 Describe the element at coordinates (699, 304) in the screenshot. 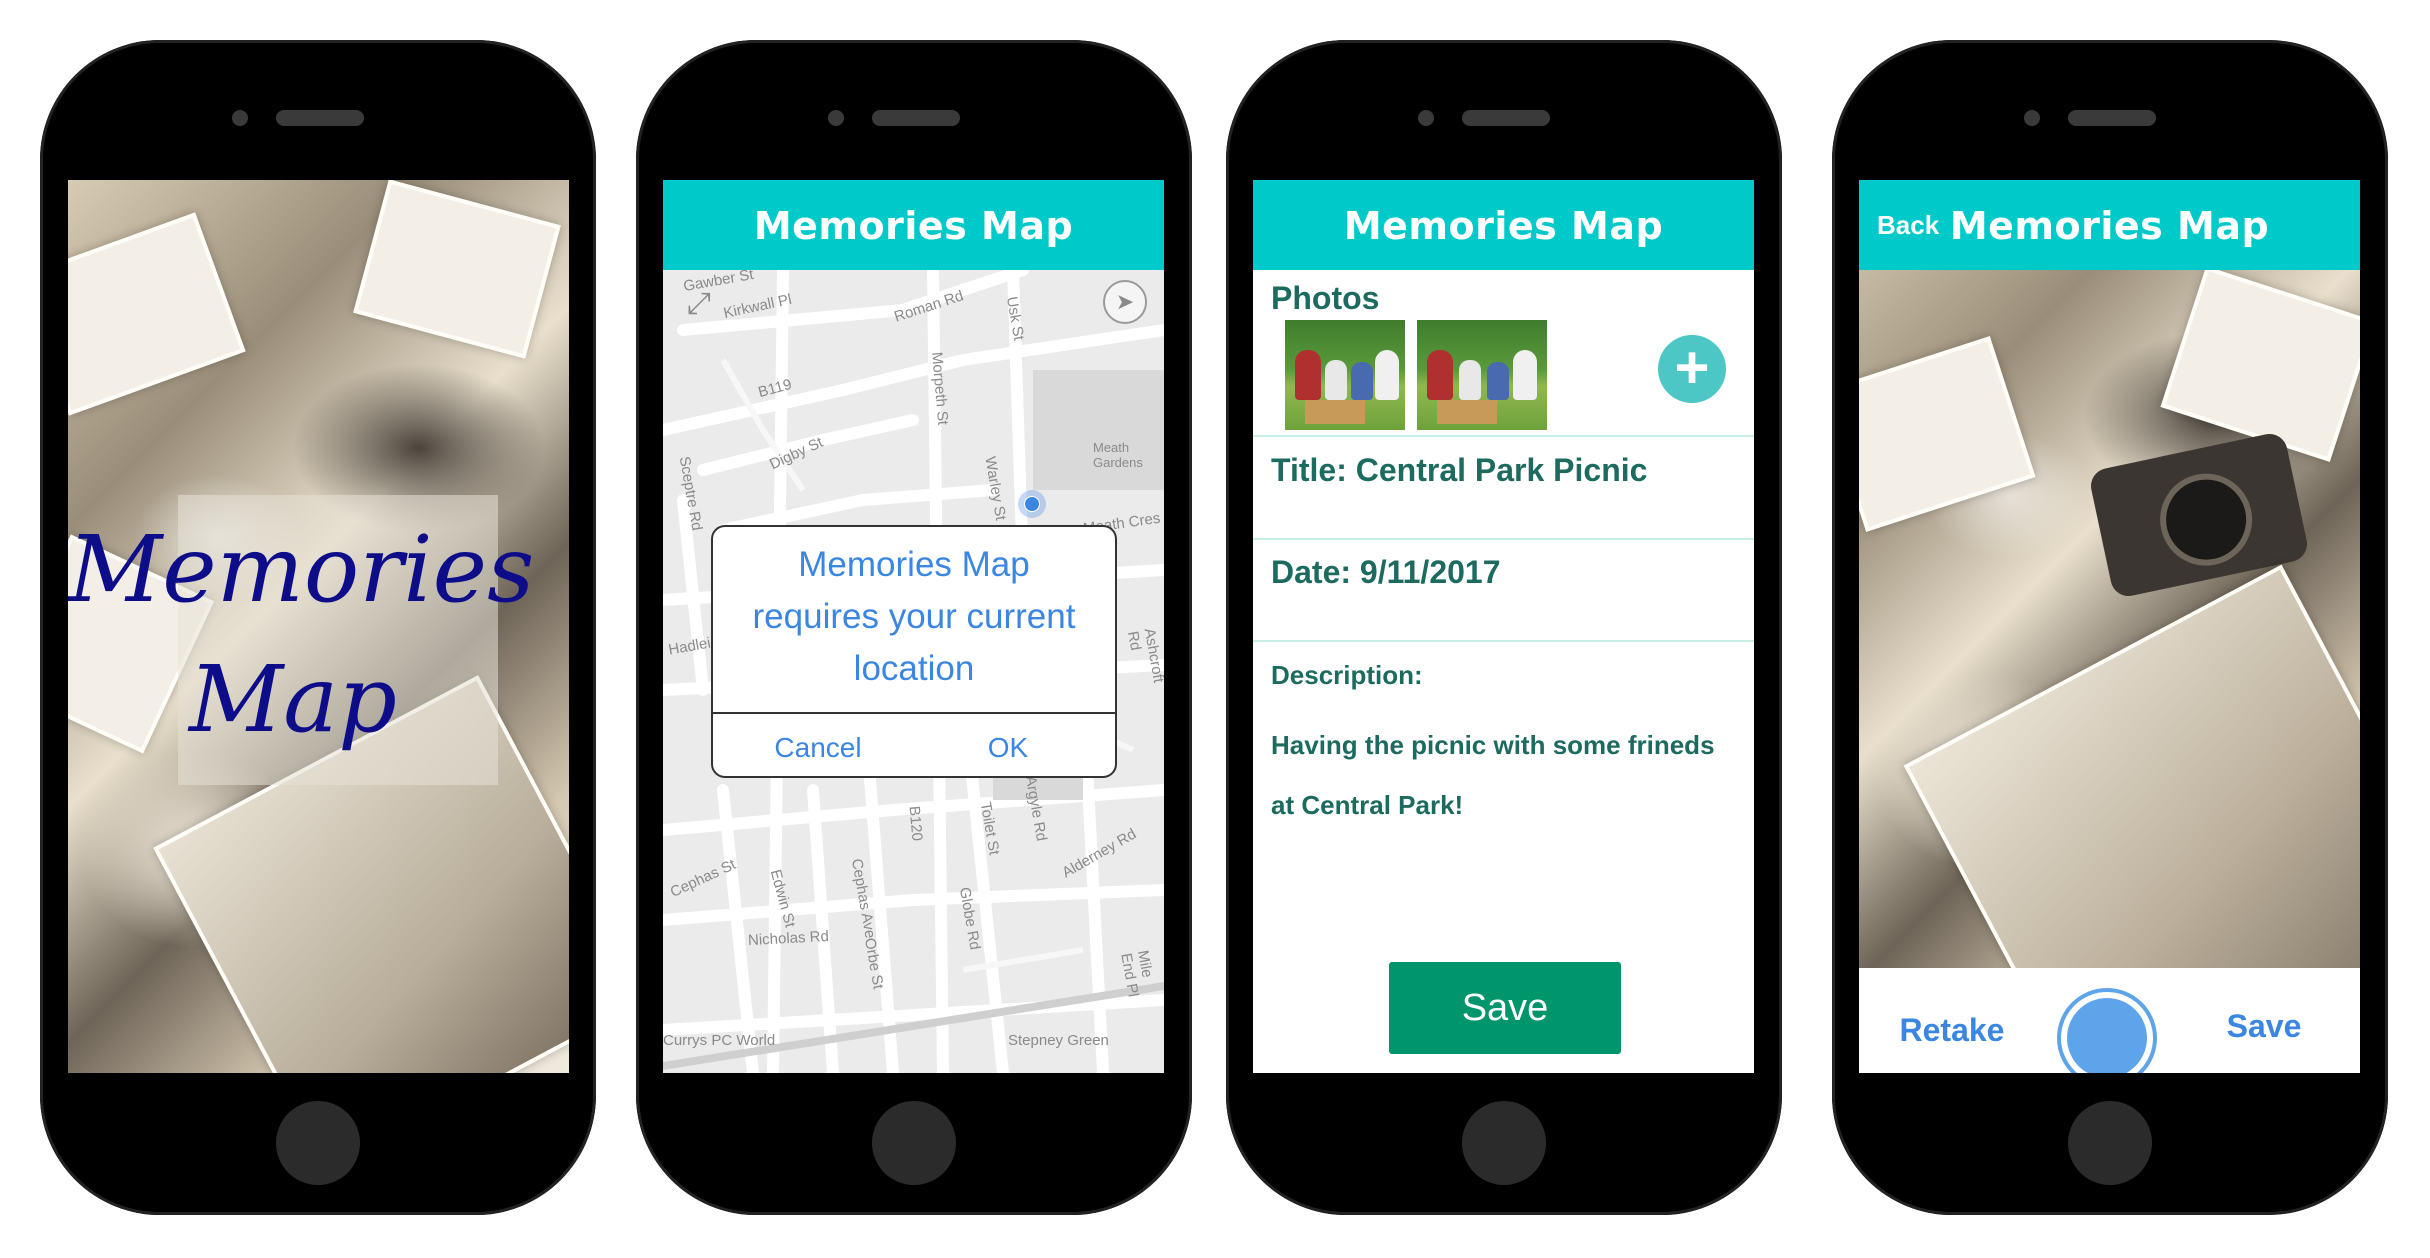

I see `expand-map-icon: ⤢` at that location.